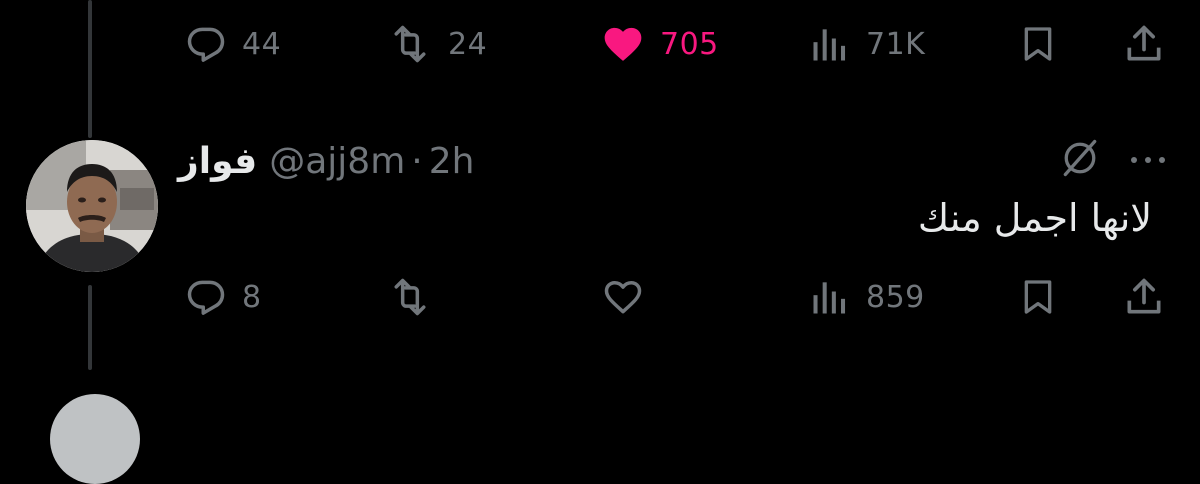  I want to click on views-button: 859, so click(866, 297).